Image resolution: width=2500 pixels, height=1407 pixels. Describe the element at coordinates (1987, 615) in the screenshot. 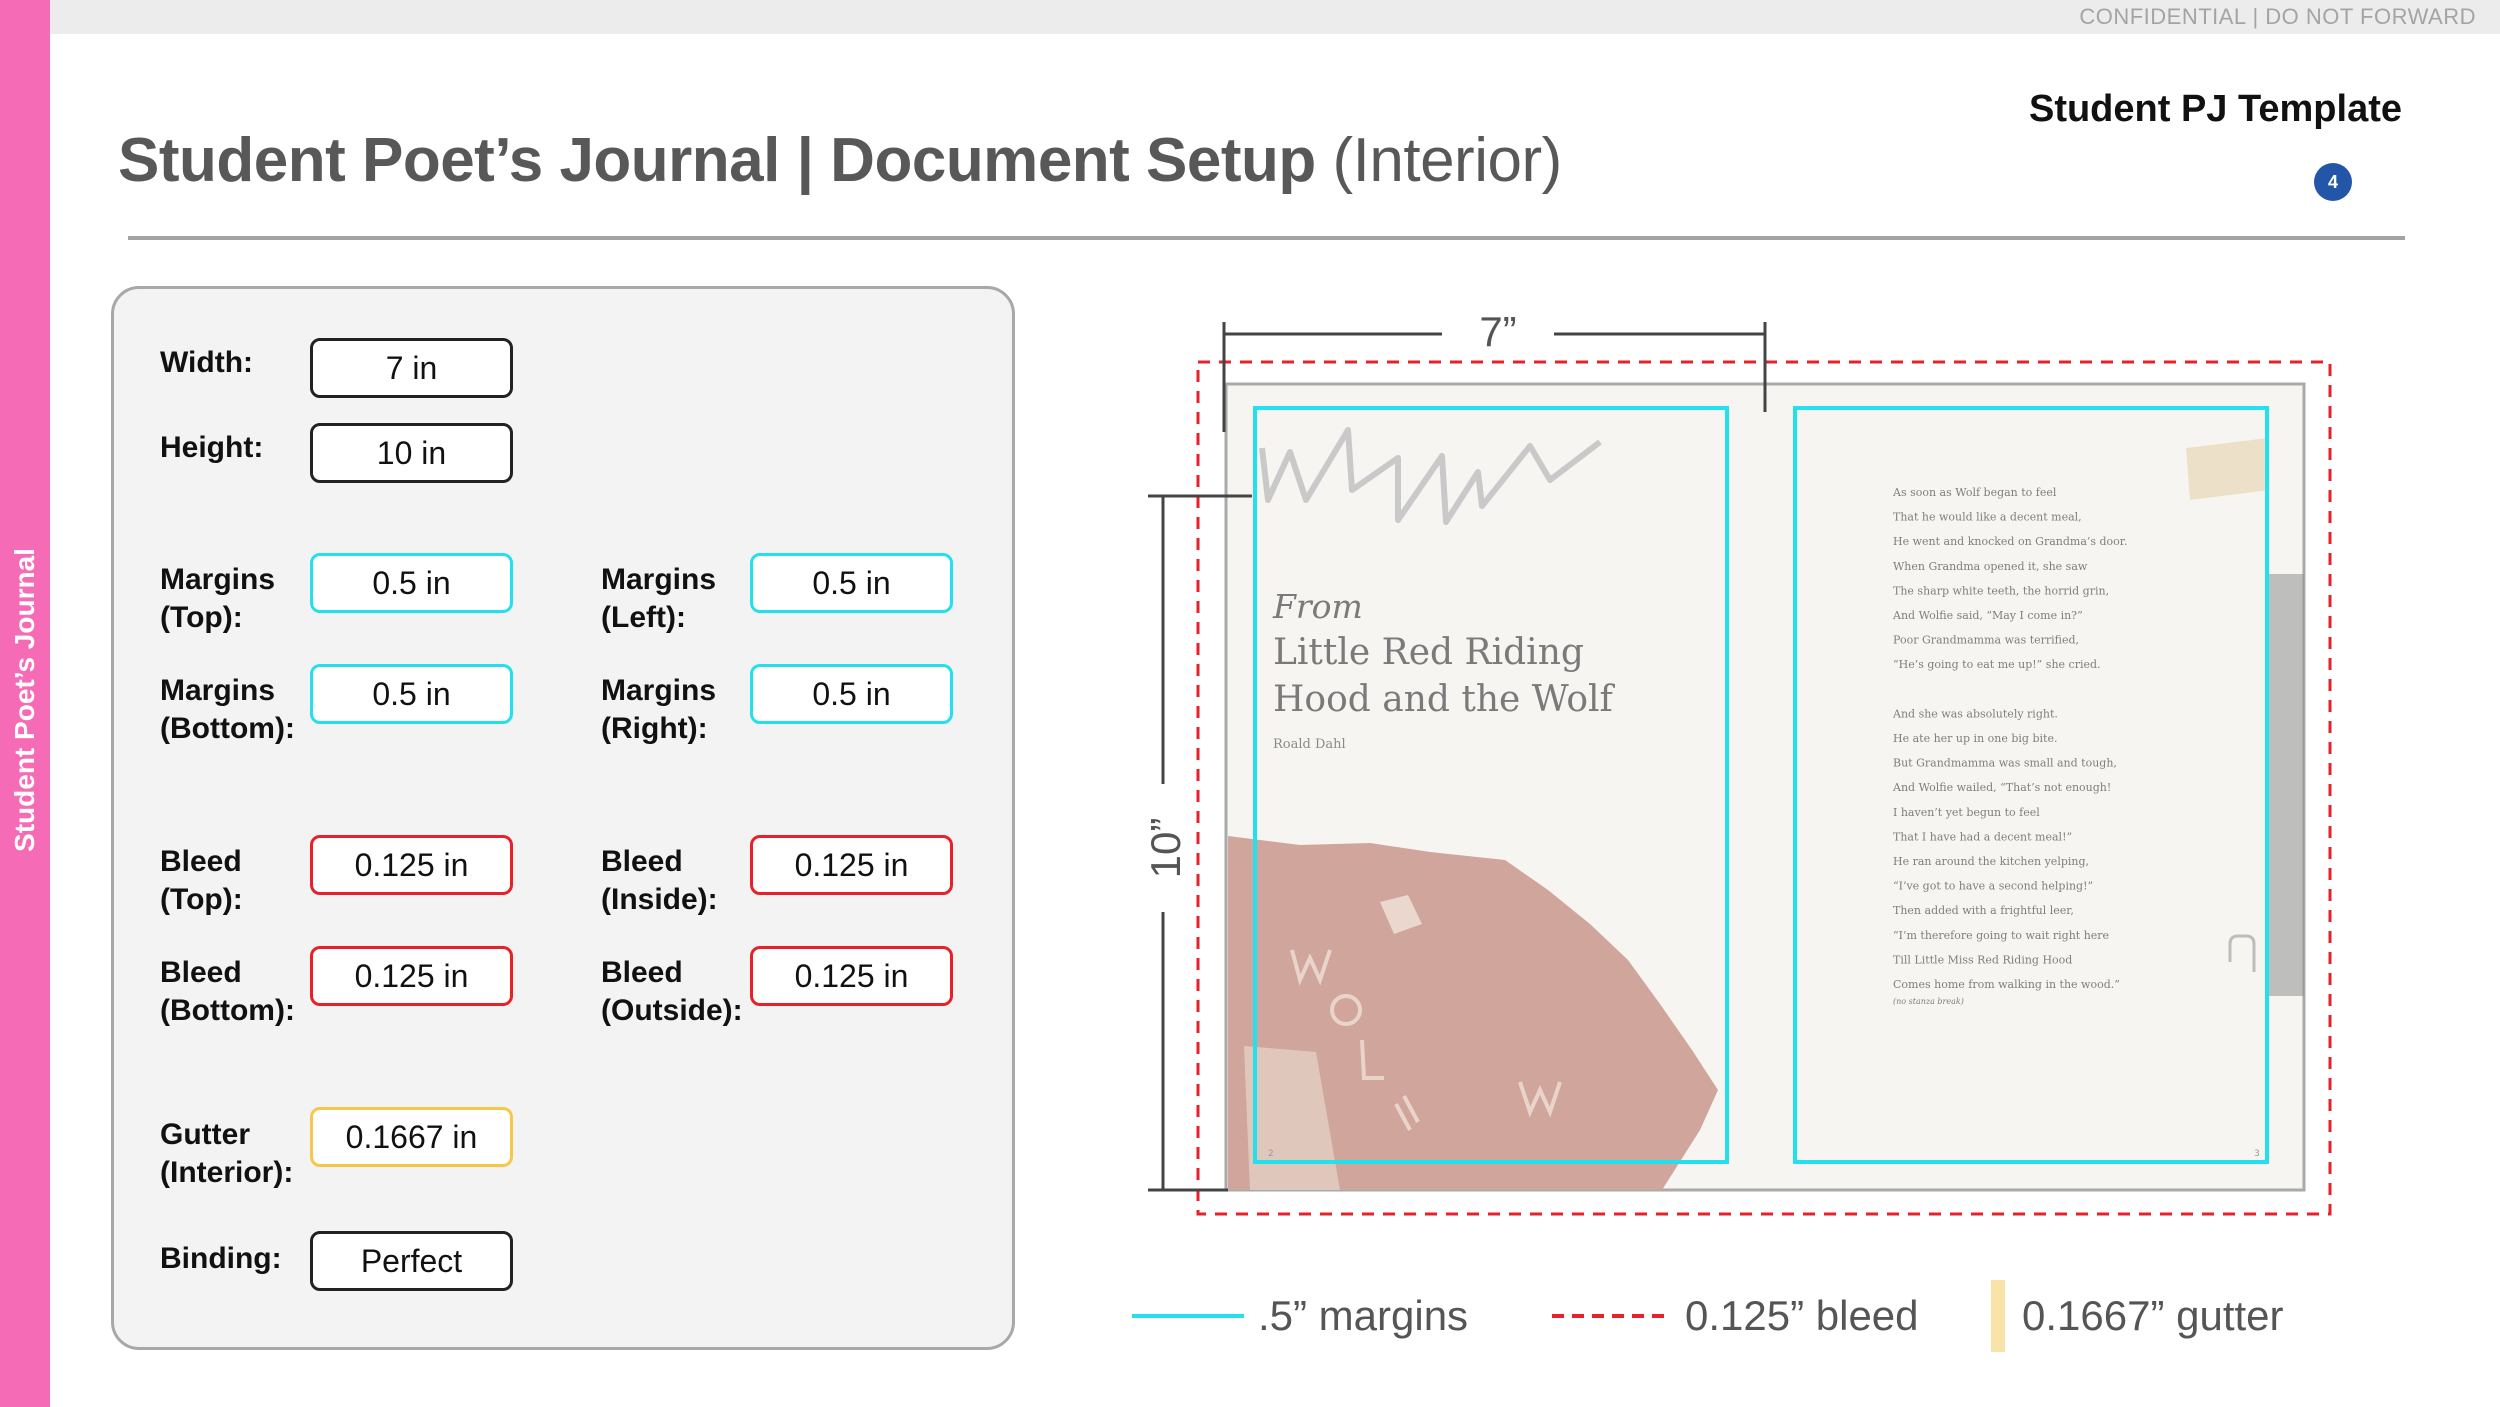

I see `poem-line: And Wolfie said, “May I come in?”` at that location.